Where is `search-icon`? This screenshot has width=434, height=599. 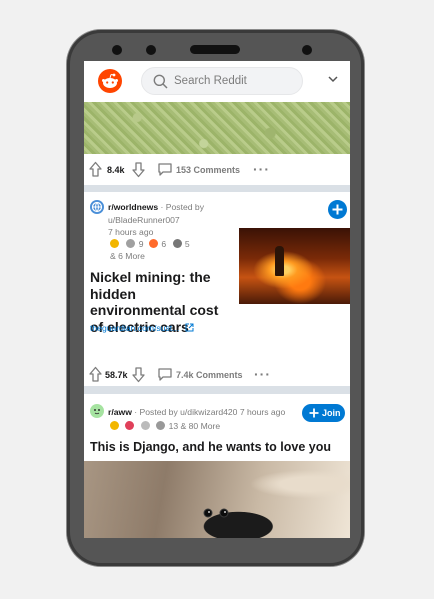 search-icon is located at coordinates (160, 81).